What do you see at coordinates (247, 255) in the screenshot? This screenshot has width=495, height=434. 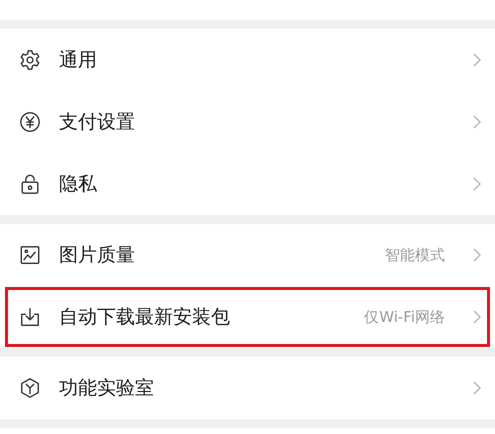 I see `settings-item: 图片质量 智能模式` at bounding box center [247, 255].